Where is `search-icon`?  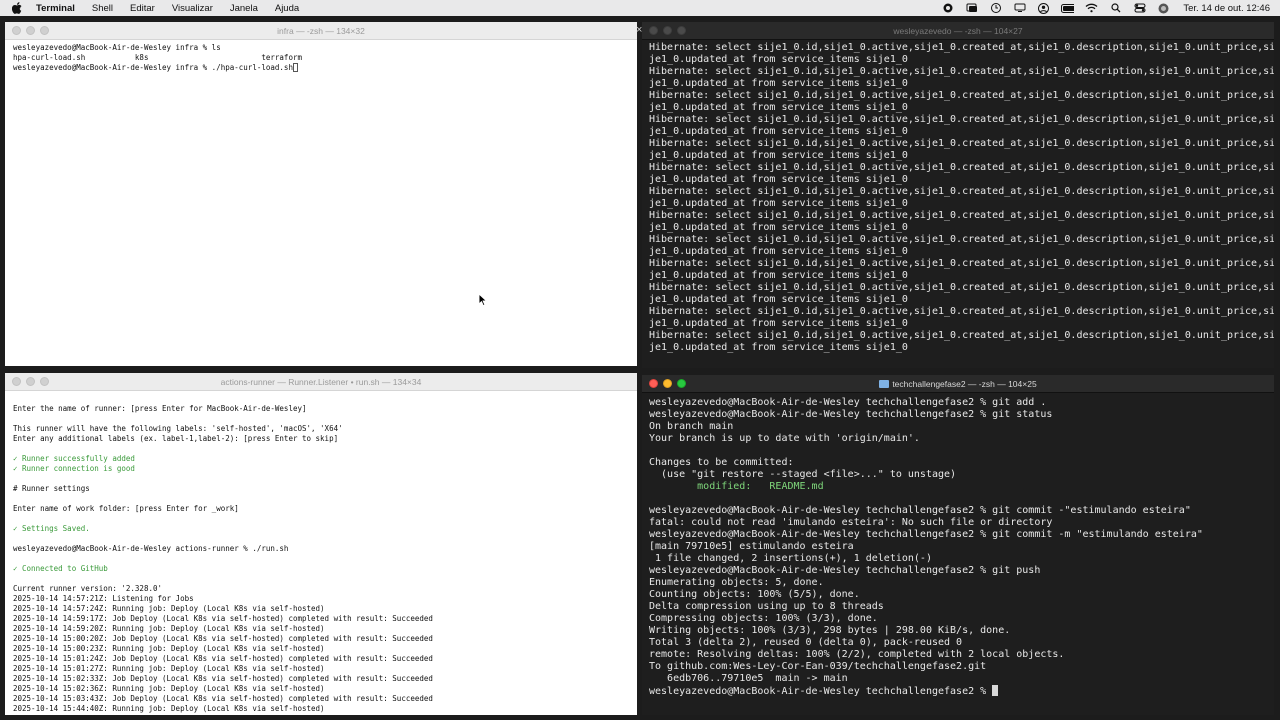 search-icon is located at coordinates (1115, 8).